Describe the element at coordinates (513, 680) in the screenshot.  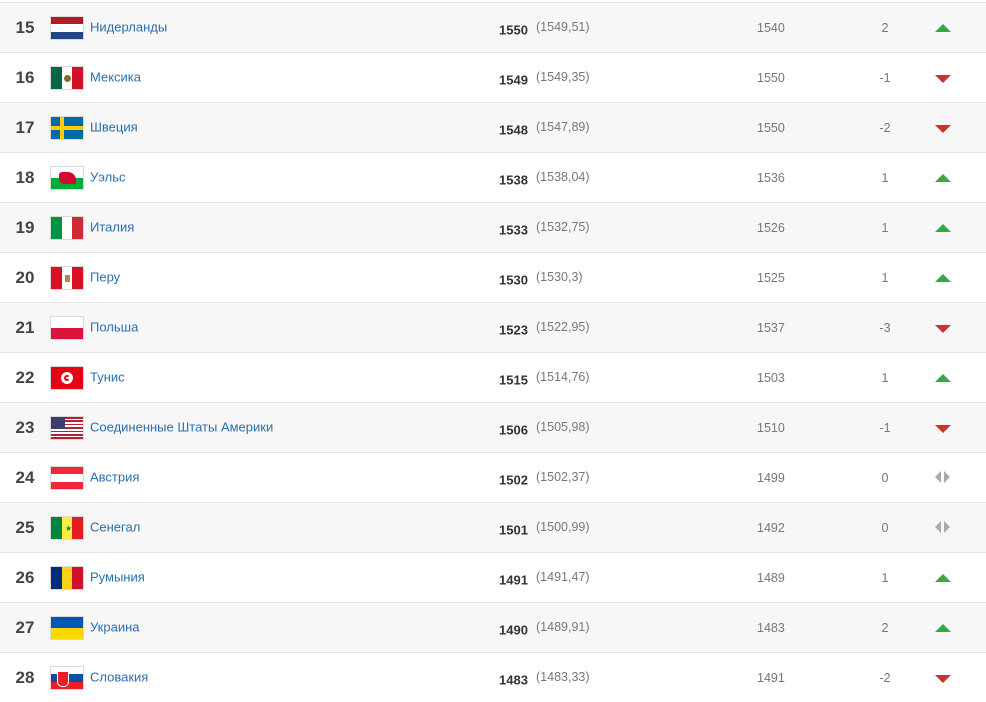
I see `total-points: 1483` at that location.